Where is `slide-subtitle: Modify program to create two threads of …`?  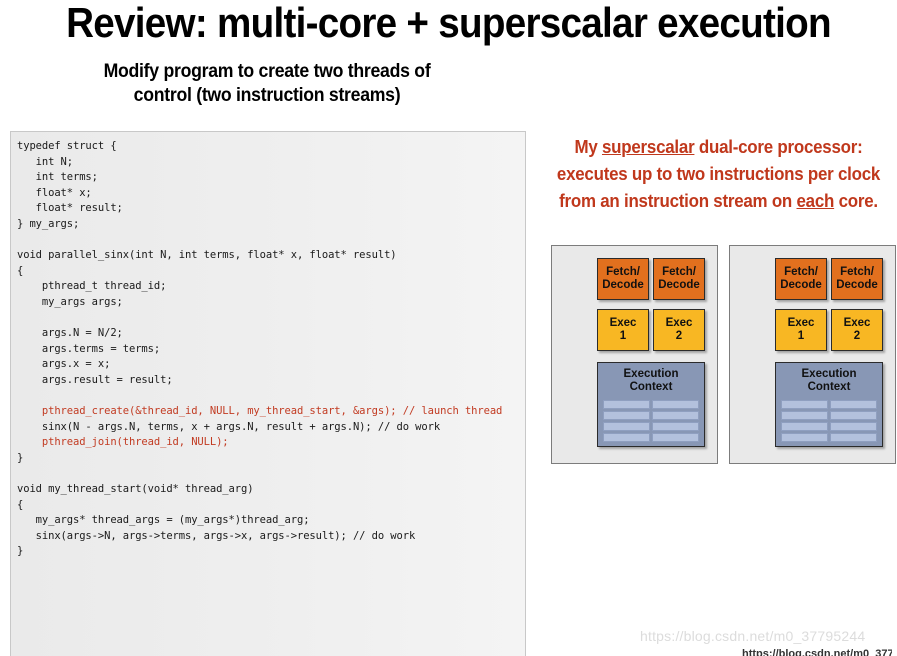
slide-subtitle: Modify program to create two threads of … is located at coordinates (267, 84).